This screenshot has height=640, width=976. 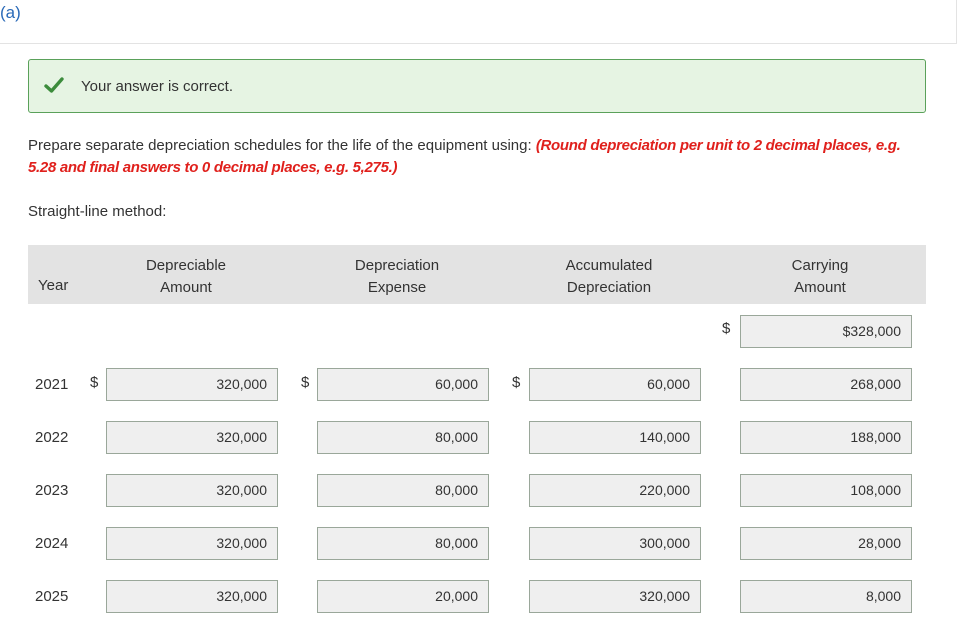 I want to click on feedback-message: Your answer is correct., so click(x=157, y=86).